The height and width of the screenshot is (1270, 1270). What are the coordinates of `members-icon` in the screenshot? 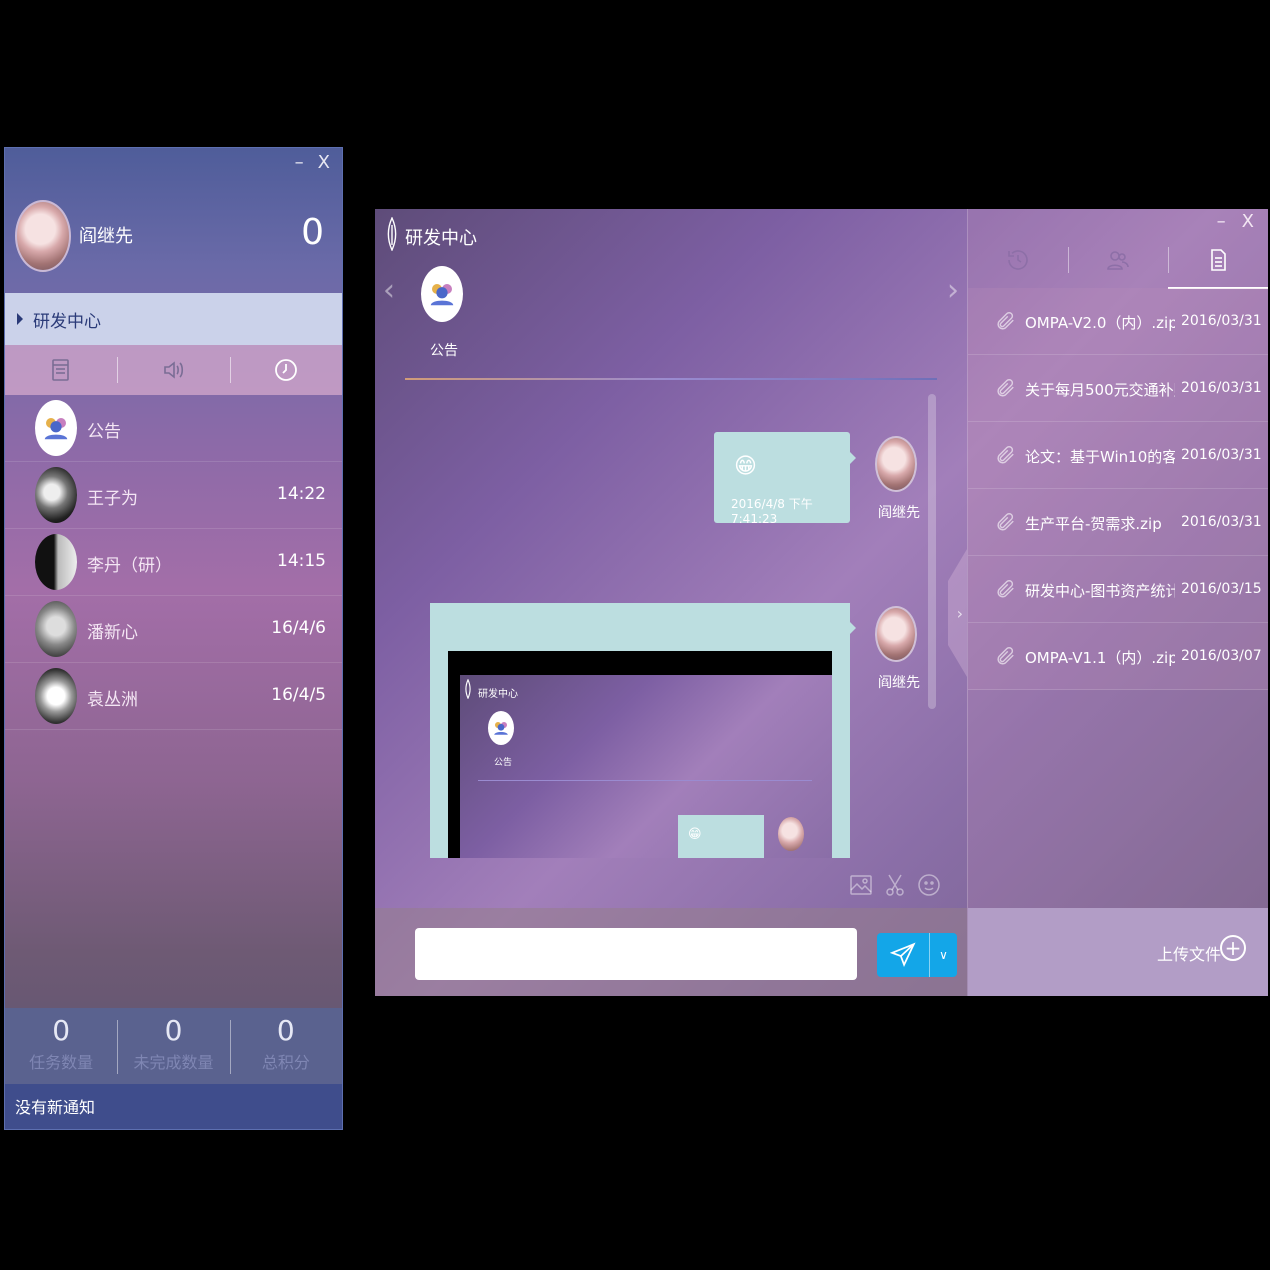 It's located at (1118, 260).